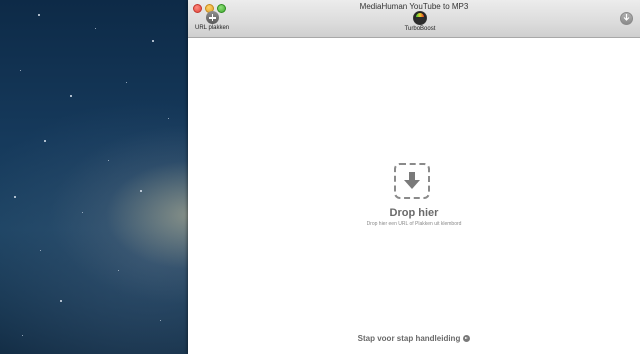 Image resolution: width=640 pixels, height=354 pixels. I want to click on turboboost-button: TurboBoost, so click(420, 21).